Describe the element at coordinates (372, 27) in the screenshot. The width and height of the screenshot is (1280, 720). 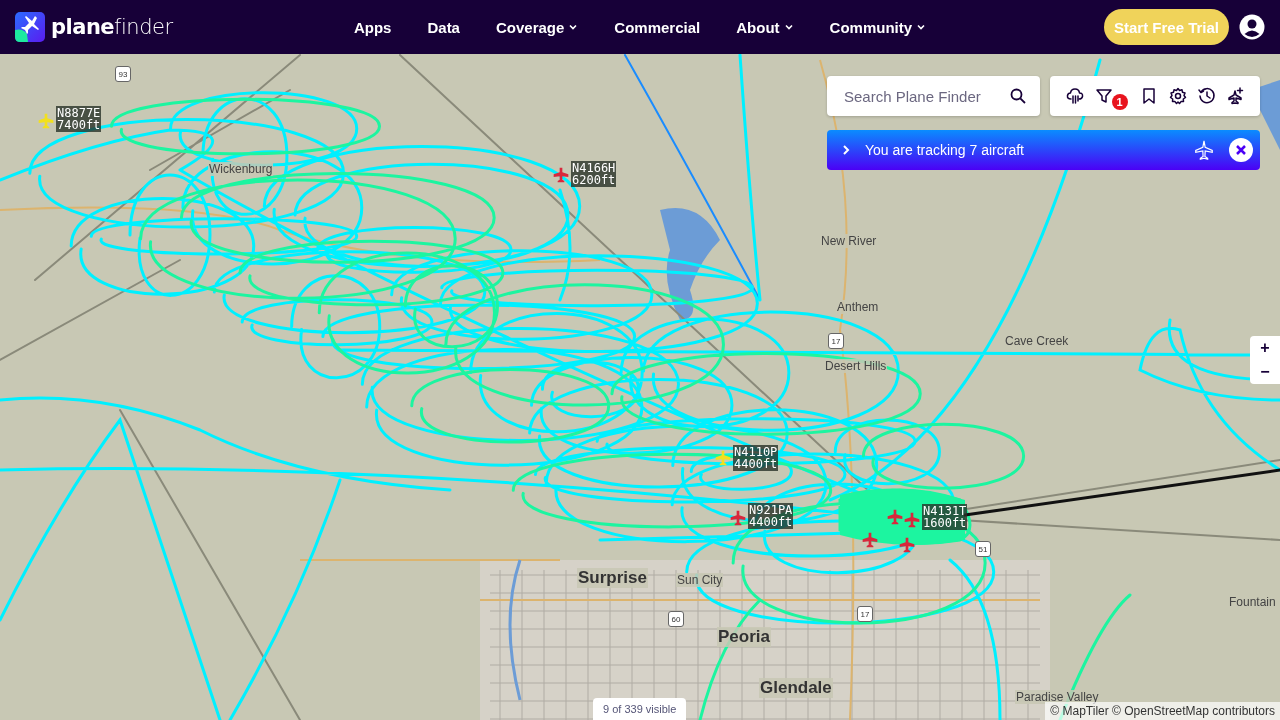
I see `nav-link: Apps` at that location.